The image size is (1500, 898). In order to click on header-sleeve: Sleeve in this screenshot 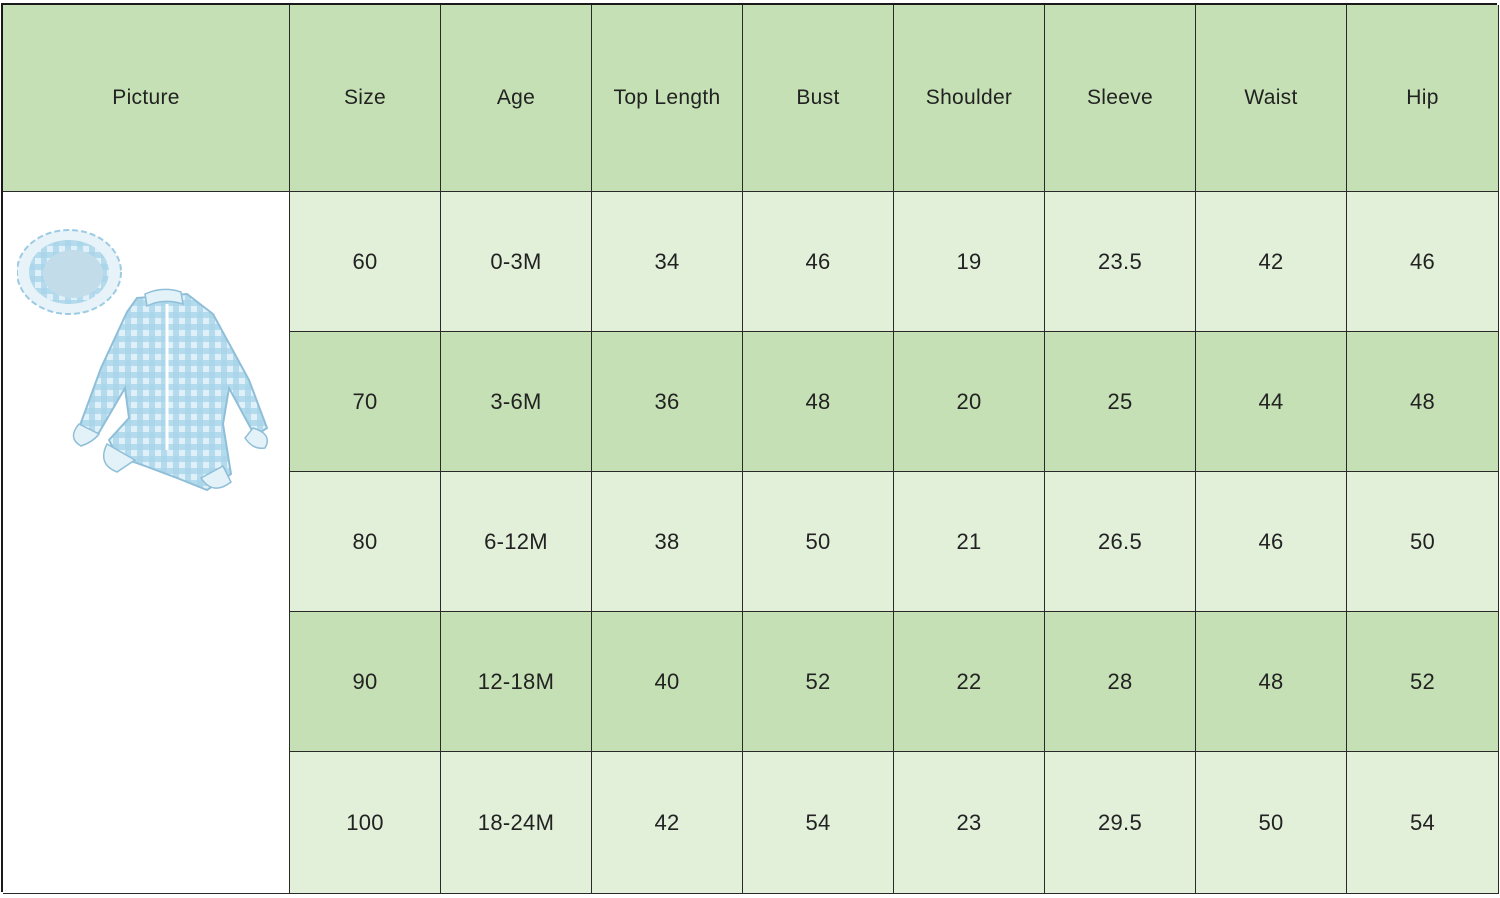, I will do `click(1120, 98)`.